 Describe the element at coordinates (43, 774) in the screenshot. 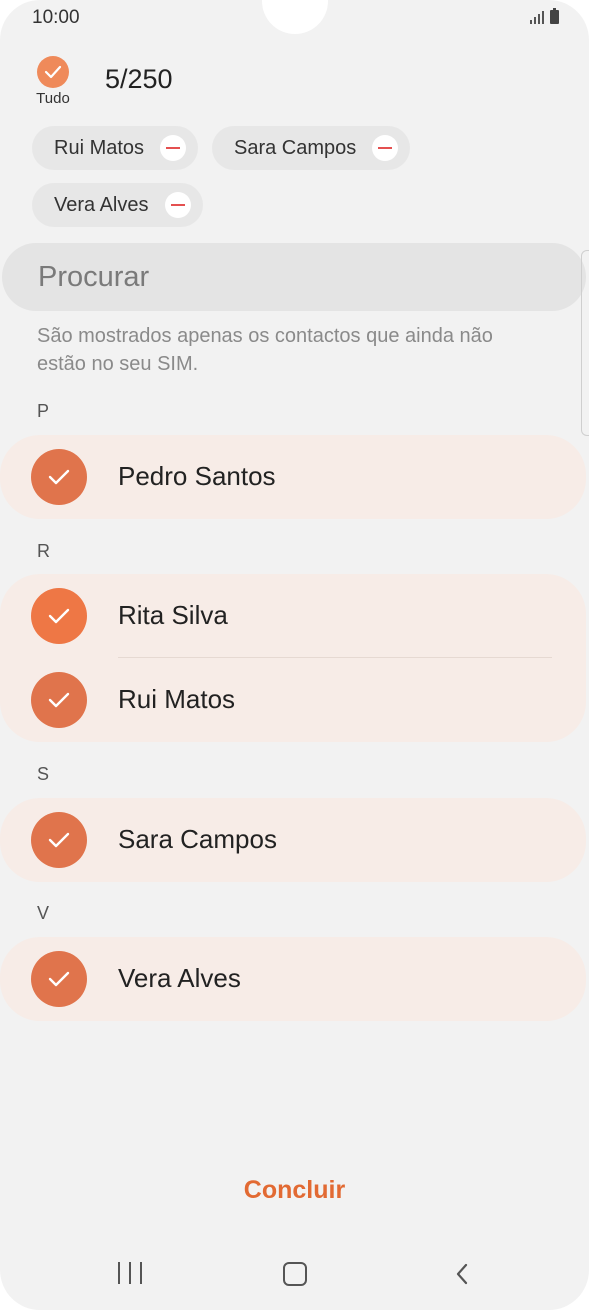

I see `section-header-s: S` at that location.